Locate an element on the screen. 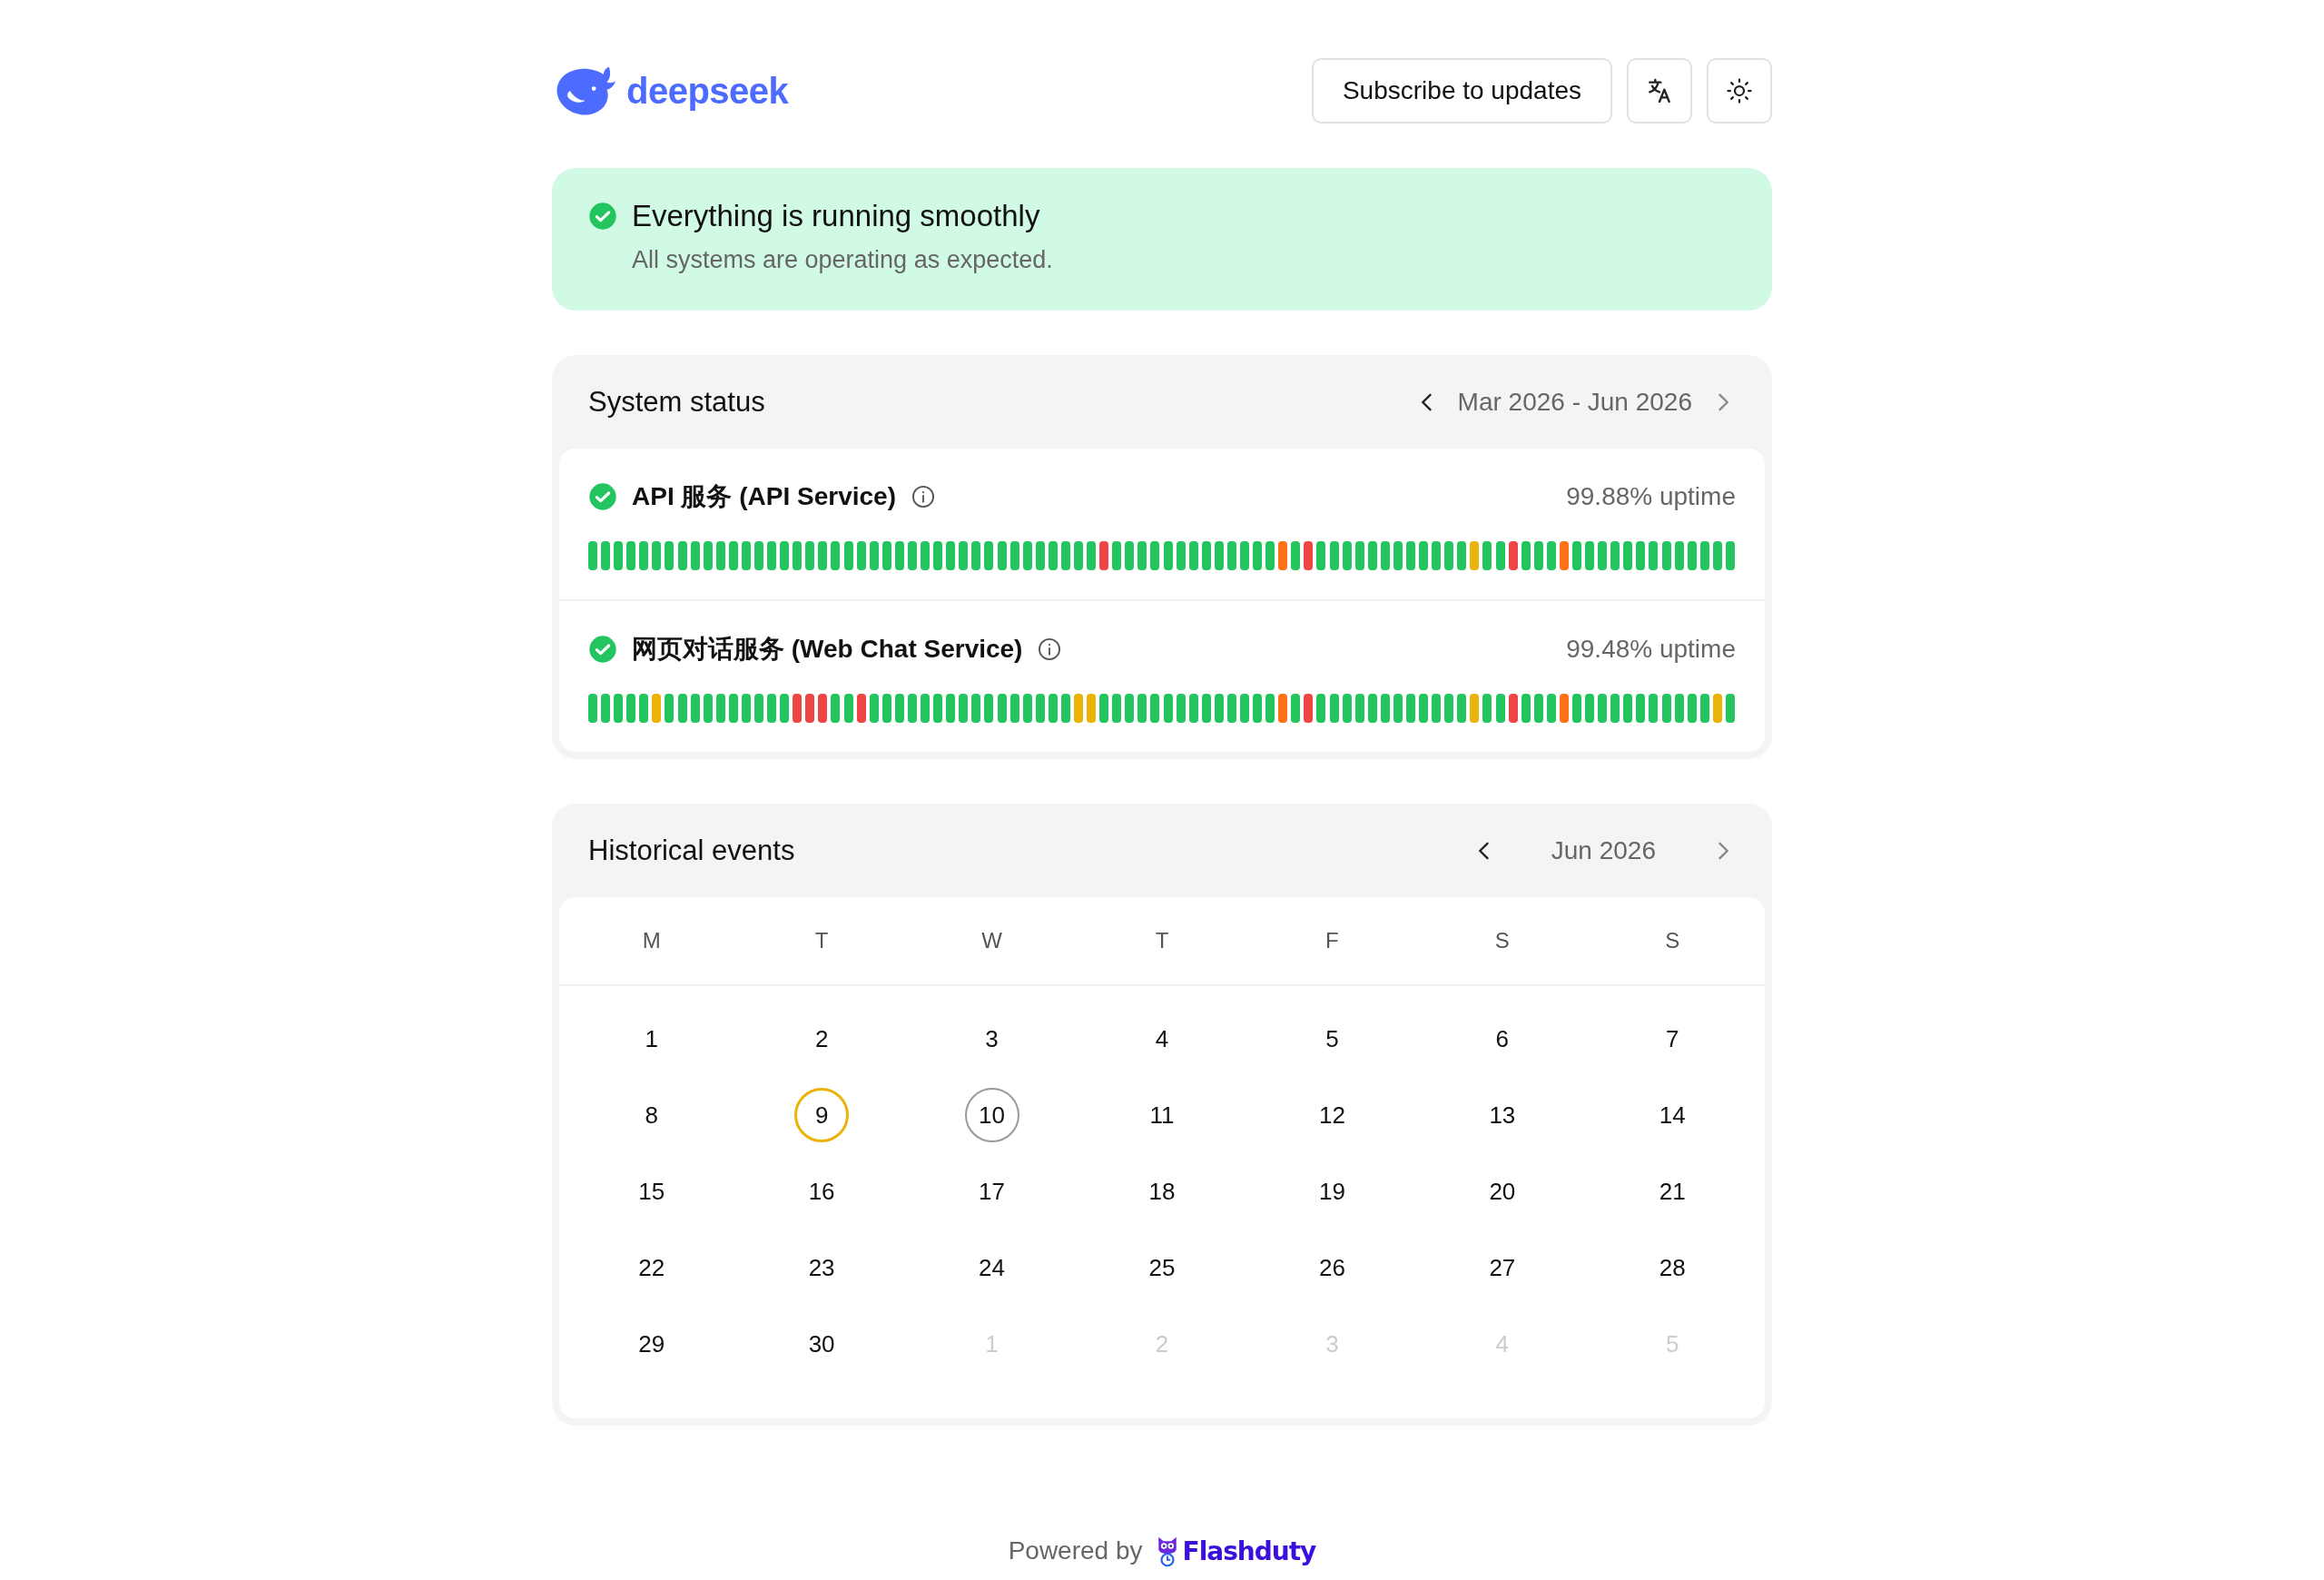 This screenshot has width=2324, height=1580. calendar-day: 14 is located at coordinates (1672, 1115).